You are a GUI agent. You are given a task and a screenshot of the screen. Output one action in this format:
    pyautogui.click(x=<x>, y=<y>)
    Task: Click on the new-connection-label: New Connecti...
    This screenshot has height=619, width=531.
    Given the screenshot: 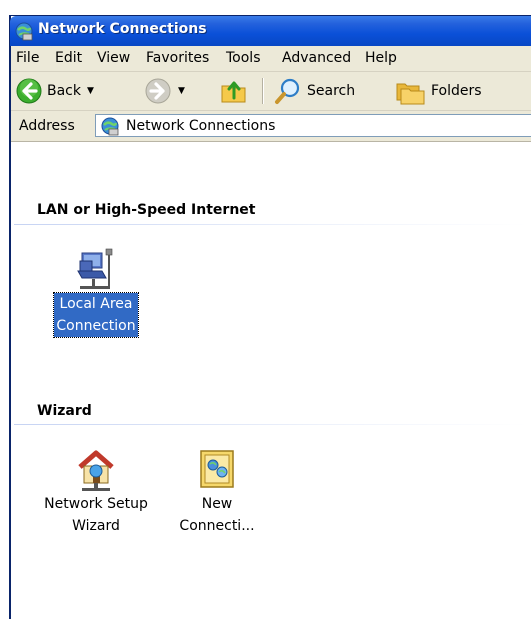 What is the action you would take?
    pyautogui.click(x=217, y=515)
    